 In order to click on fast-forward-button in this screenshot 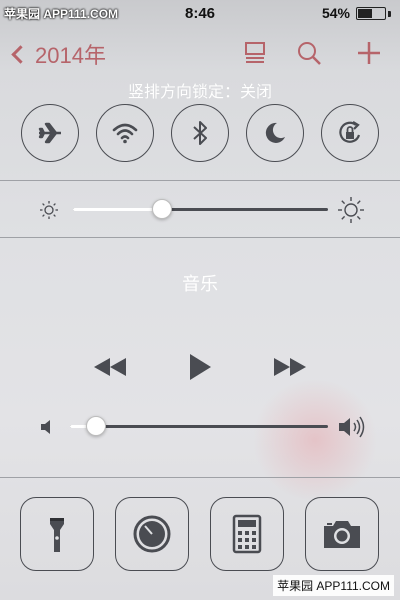, I will do `click(290, 367)`.